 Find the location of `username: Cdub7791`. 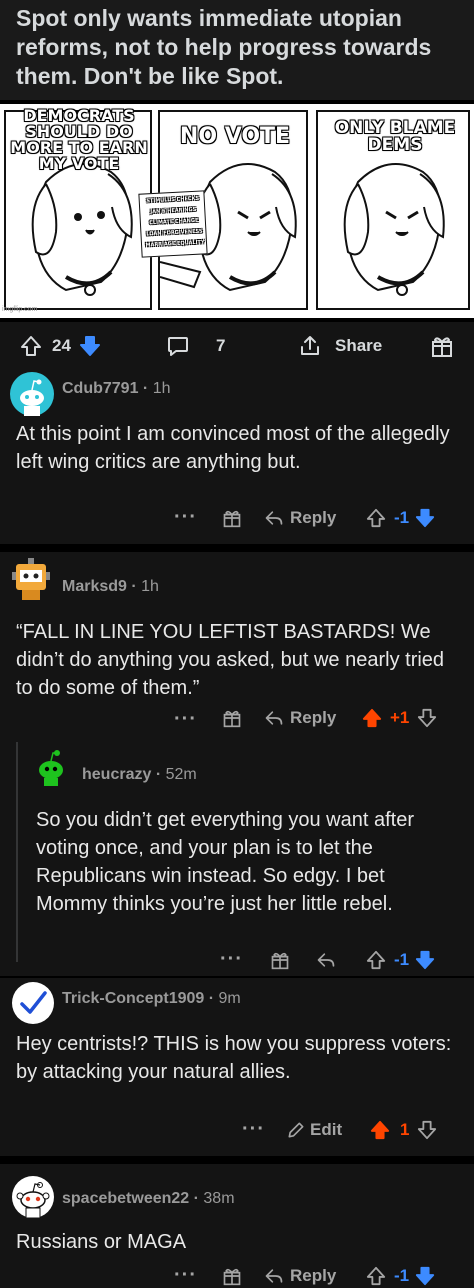

username: Cdub7791 is located at coordinates (100, 388).